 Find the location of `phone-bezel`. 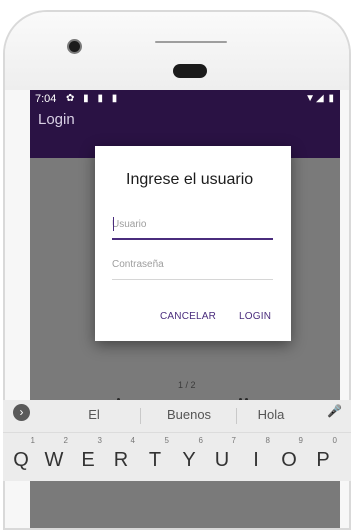

phone-bezel is located at coordinates (177, 51).